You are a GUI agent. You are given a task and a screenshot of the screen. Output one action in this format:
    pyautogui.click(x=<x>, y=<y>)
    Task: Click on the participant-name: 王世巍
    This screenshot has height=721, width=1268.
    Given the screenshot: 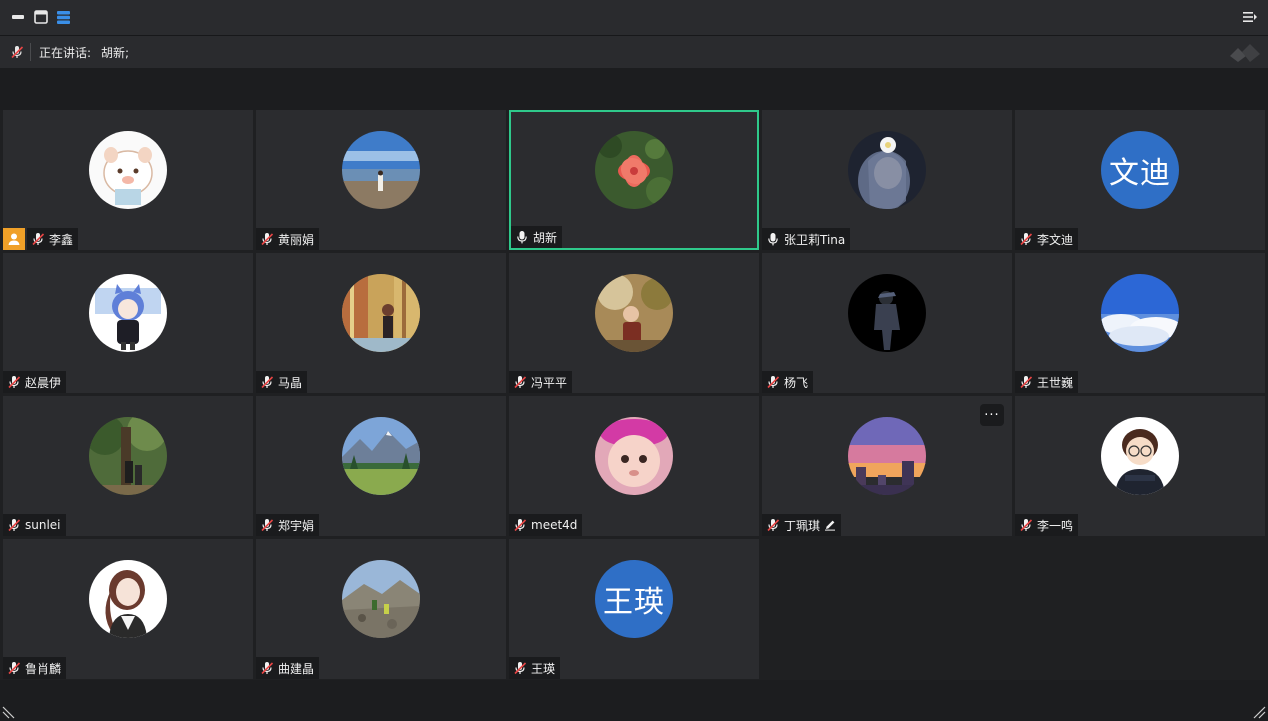 What is the action you would take?
    pyautogui.click(x=1055, y=382)
    